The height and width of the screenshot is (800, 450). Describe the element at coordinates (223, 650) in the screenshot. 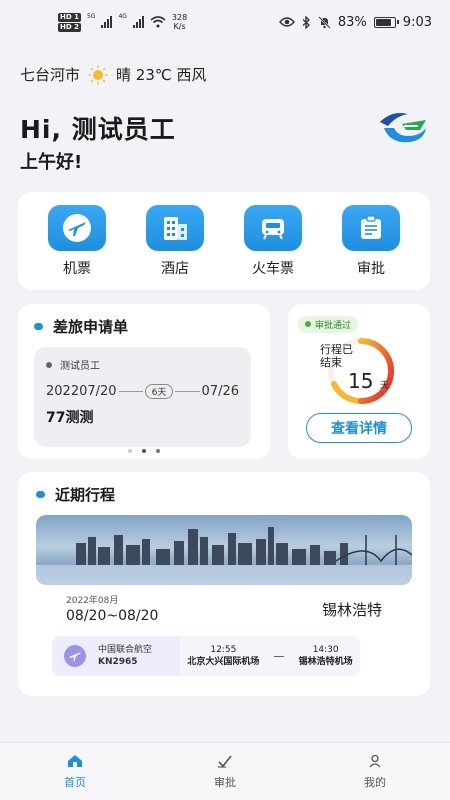

I see `departure-time: 12:55` at that location.